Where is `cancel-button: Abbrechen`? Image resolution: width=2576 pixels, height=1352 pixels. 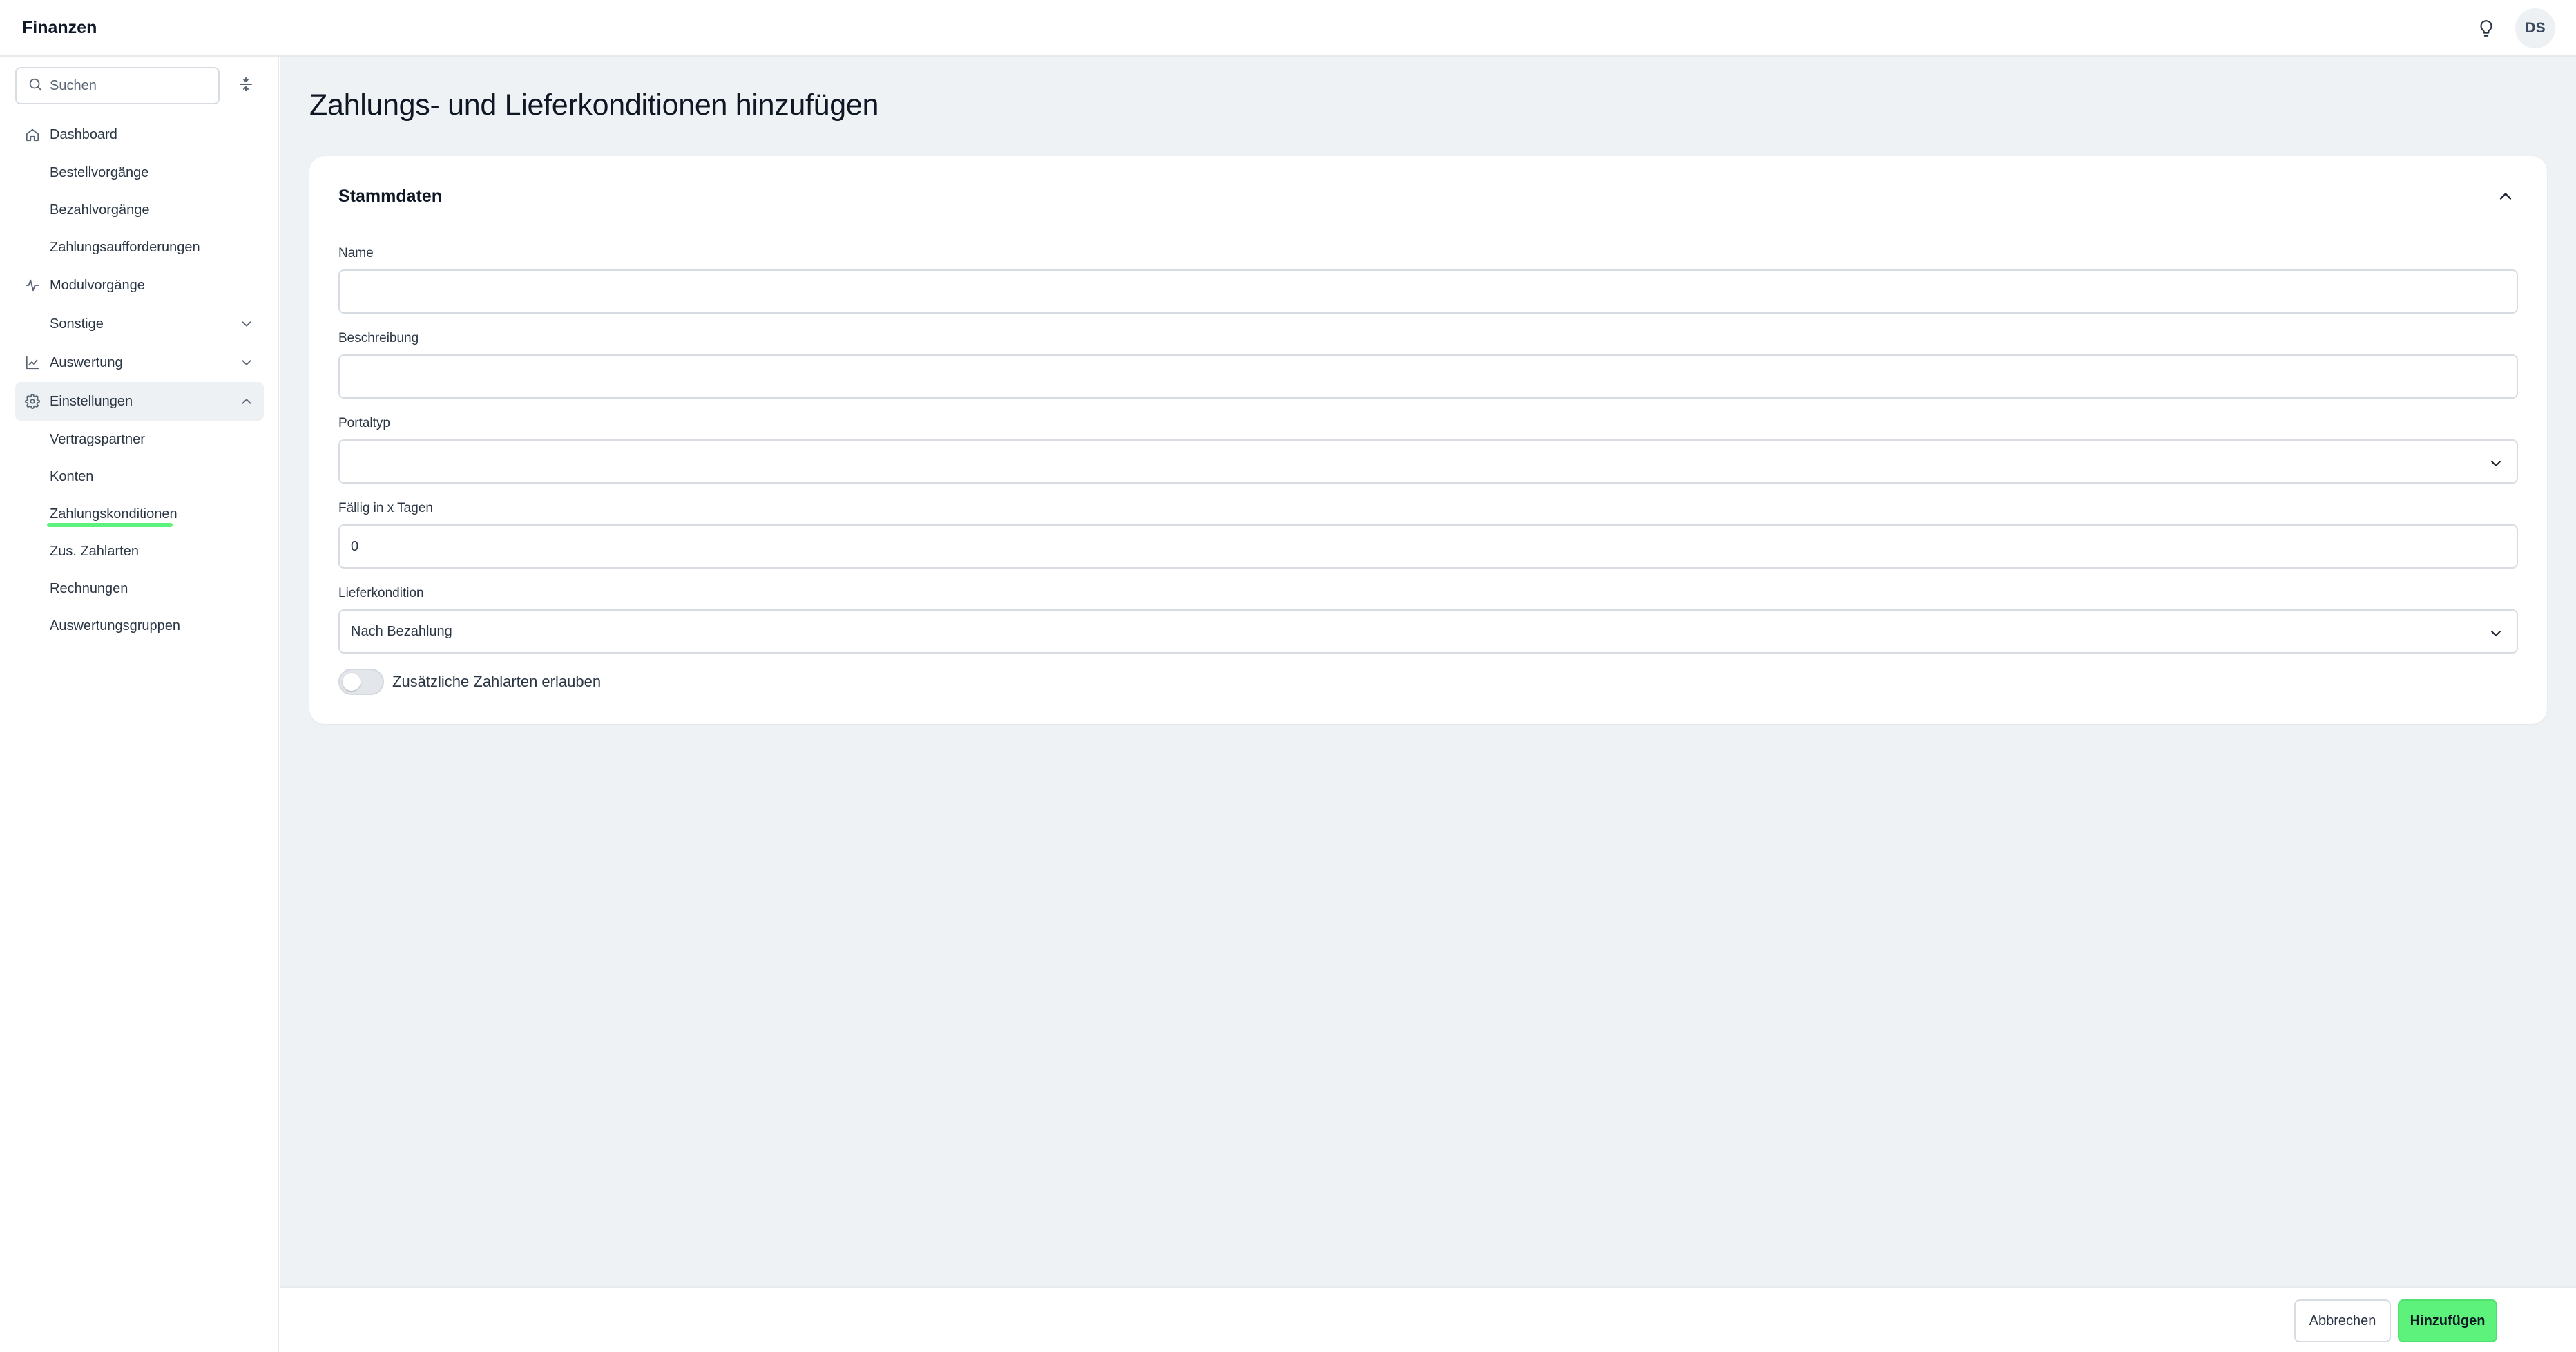
cancel-button: Abbrechen is located at coordinates (2342, 1320).